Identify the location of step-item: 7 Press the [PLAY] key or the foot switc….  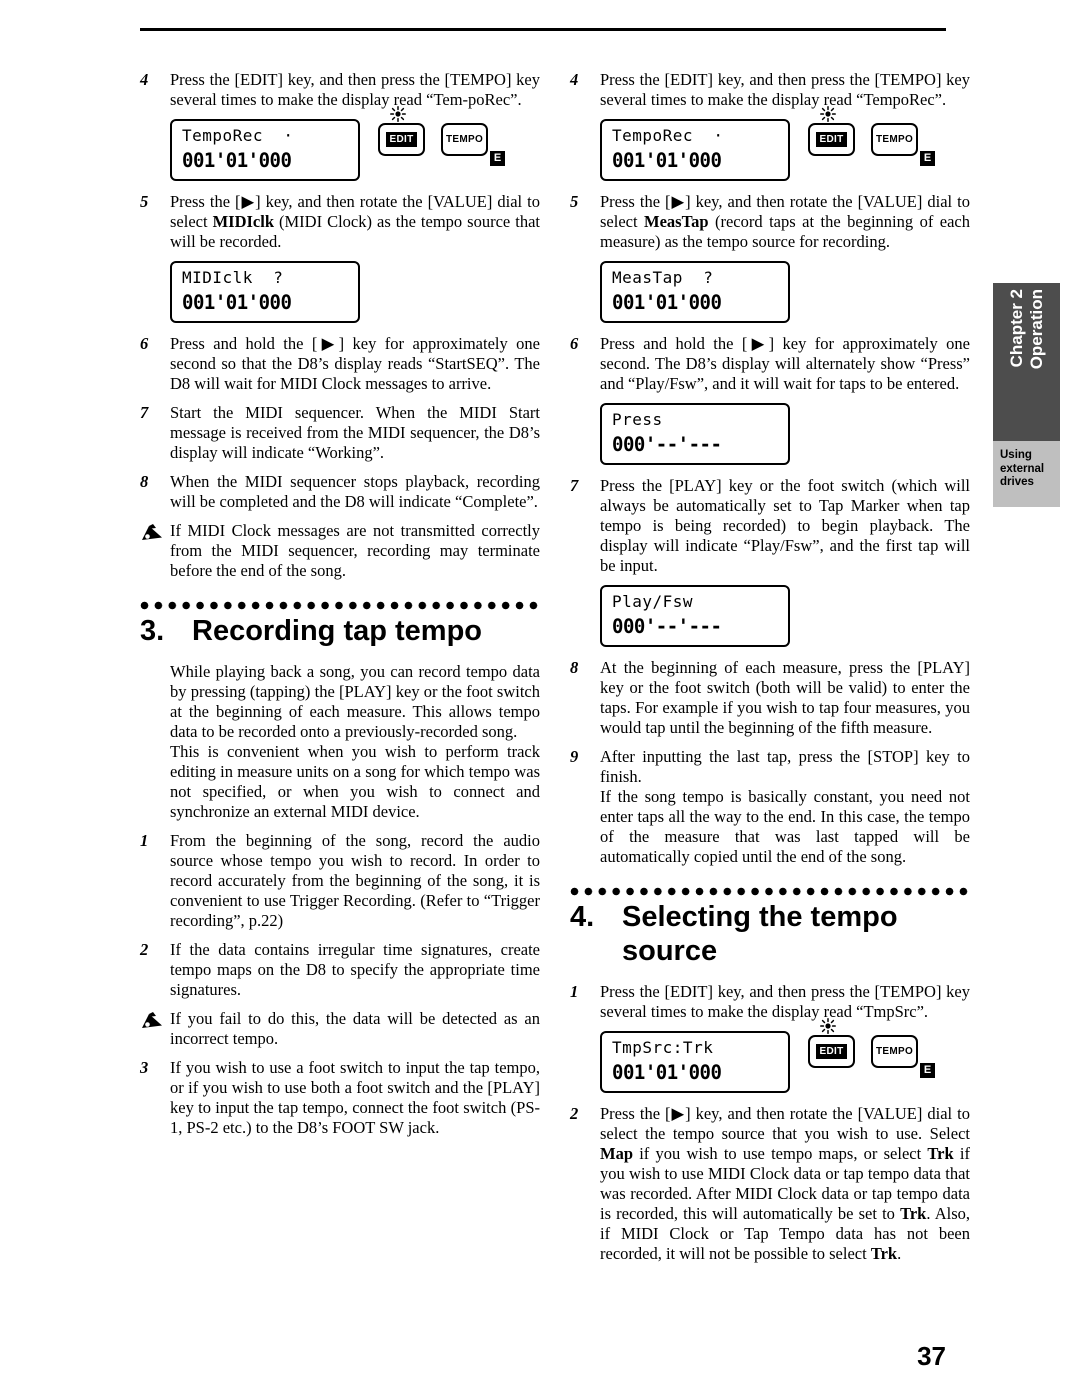
(770, 526).